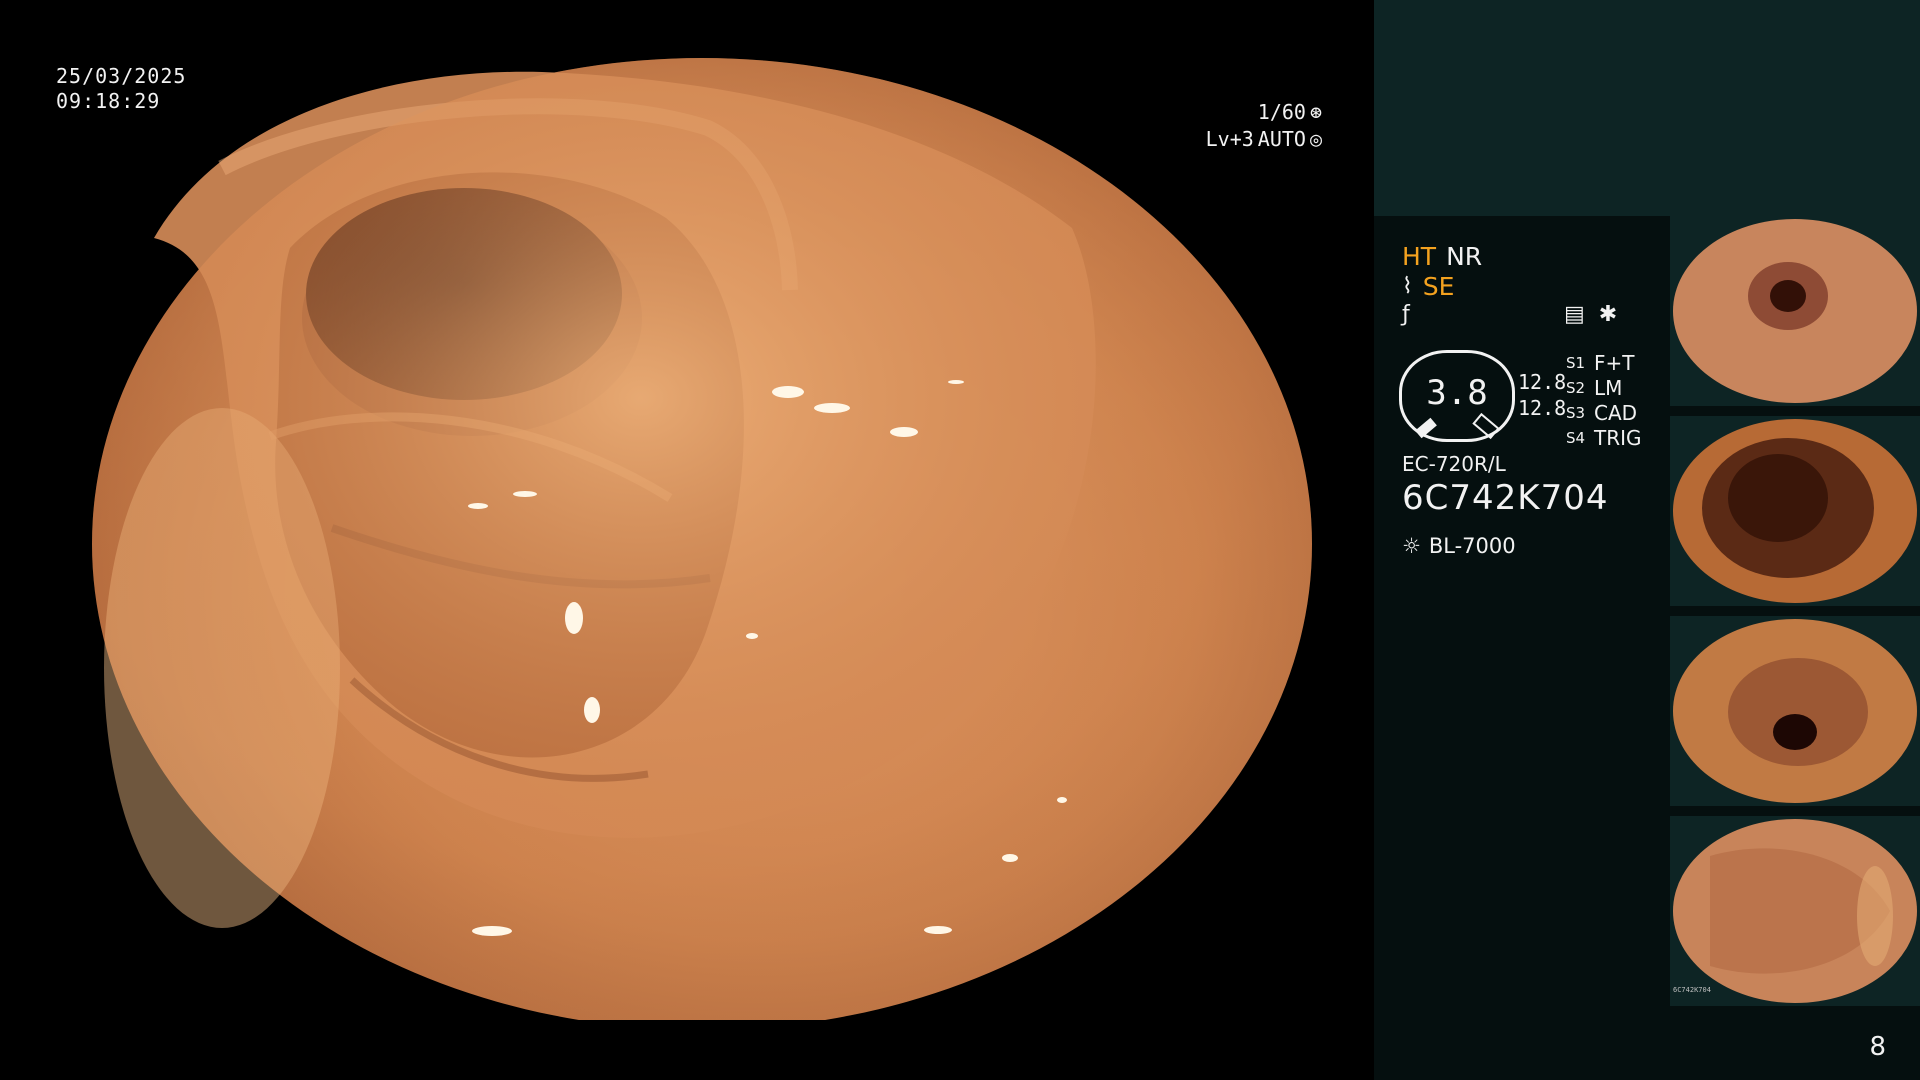 The width and height of the screenshot is (1920, 1080). I want to click on scope-mode-icons: ▤ ✱, so click(1590, 314).